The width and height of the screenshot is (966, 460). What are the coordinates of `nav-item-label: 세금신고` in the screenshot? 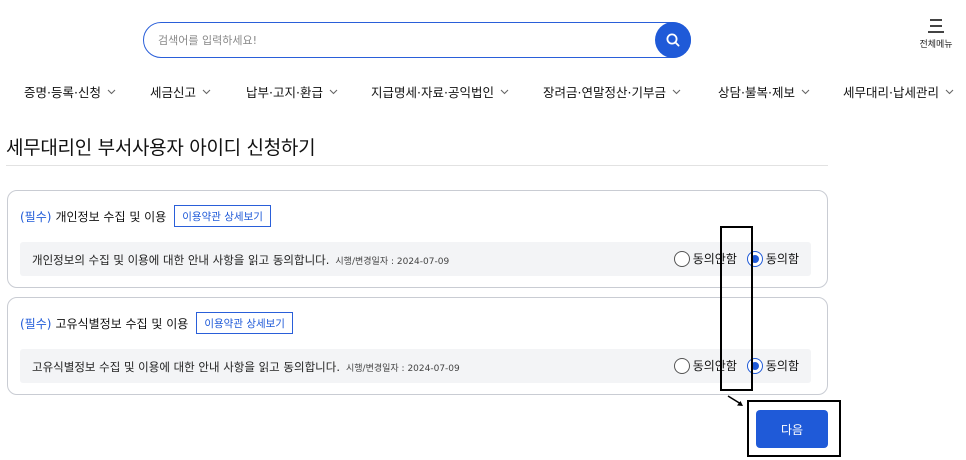 It's located at (173, 92).